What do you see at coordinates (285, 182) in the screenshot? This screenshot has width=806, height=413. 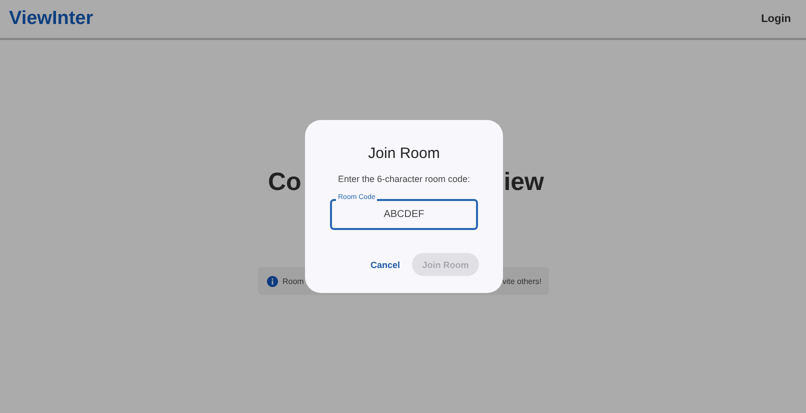 I see `page-heading: Co` at bounding box center [285, 182].